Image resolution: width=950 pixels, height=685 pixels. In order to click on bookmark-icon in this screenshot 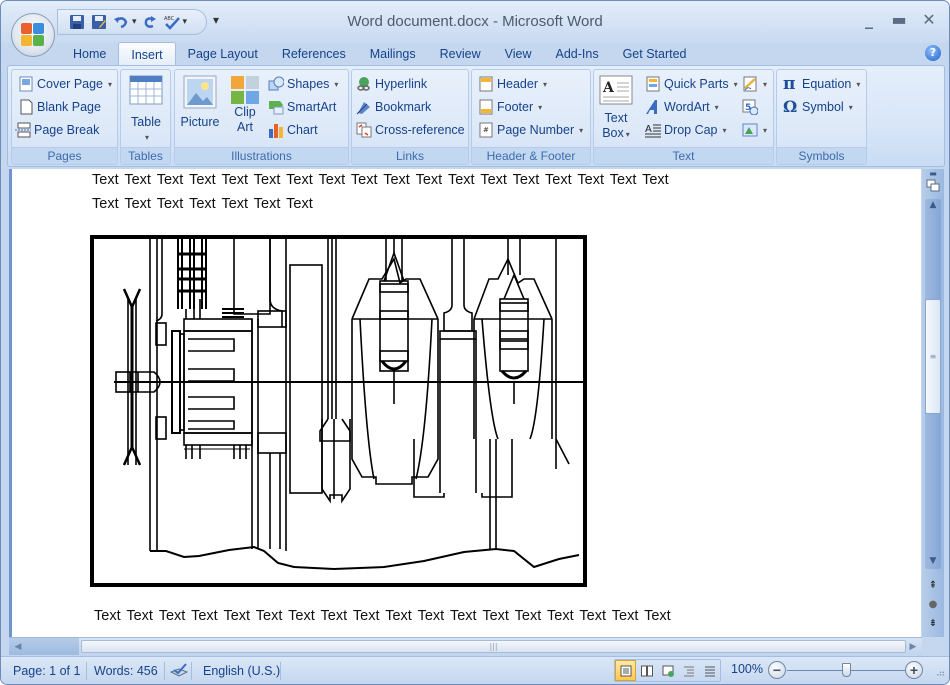, I will do `click(364, 107)`.